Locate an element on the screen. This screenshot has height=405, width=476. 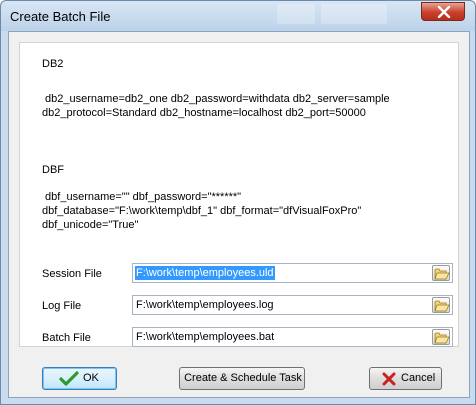
create-schedule-task-button: Create & Schedule Task is located at coordinates (242, 378).